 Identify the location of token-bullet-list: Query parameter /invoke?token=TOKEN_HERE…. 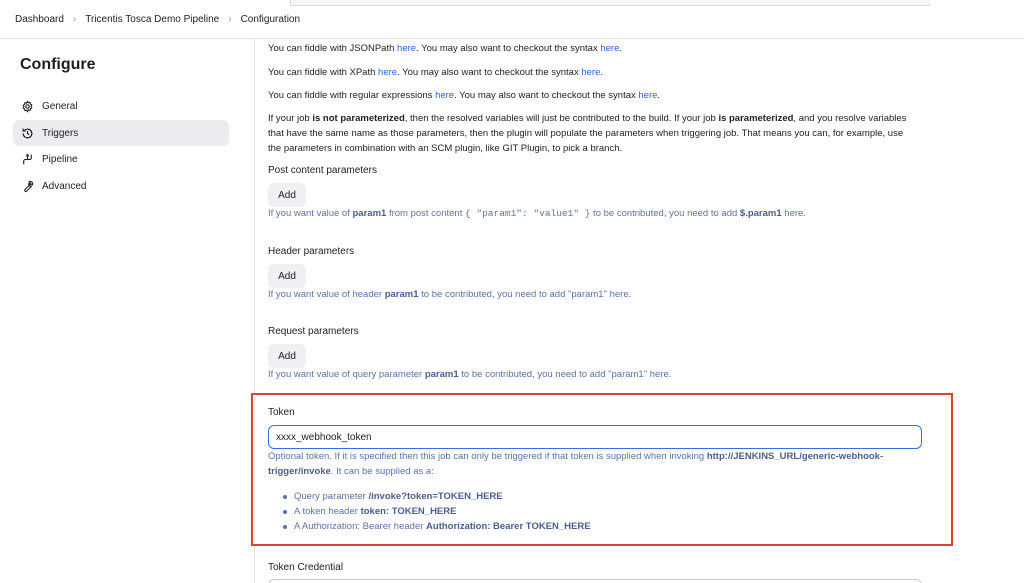
(437, 511).